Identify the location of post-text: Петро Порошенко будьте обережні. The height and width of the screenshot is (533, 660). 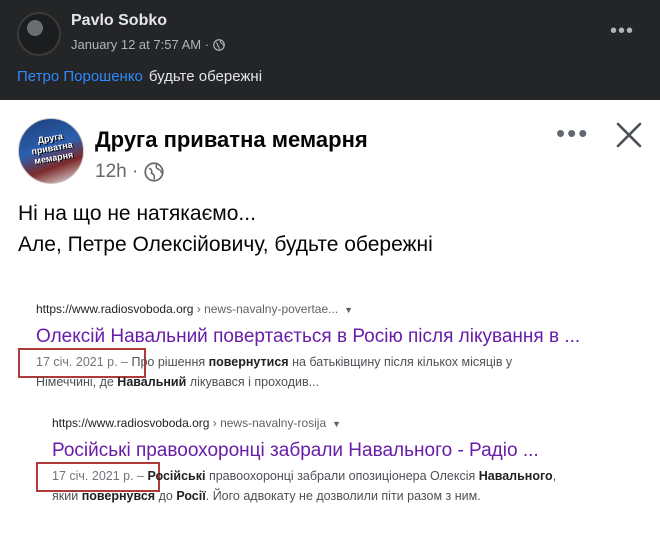
(139, 76).